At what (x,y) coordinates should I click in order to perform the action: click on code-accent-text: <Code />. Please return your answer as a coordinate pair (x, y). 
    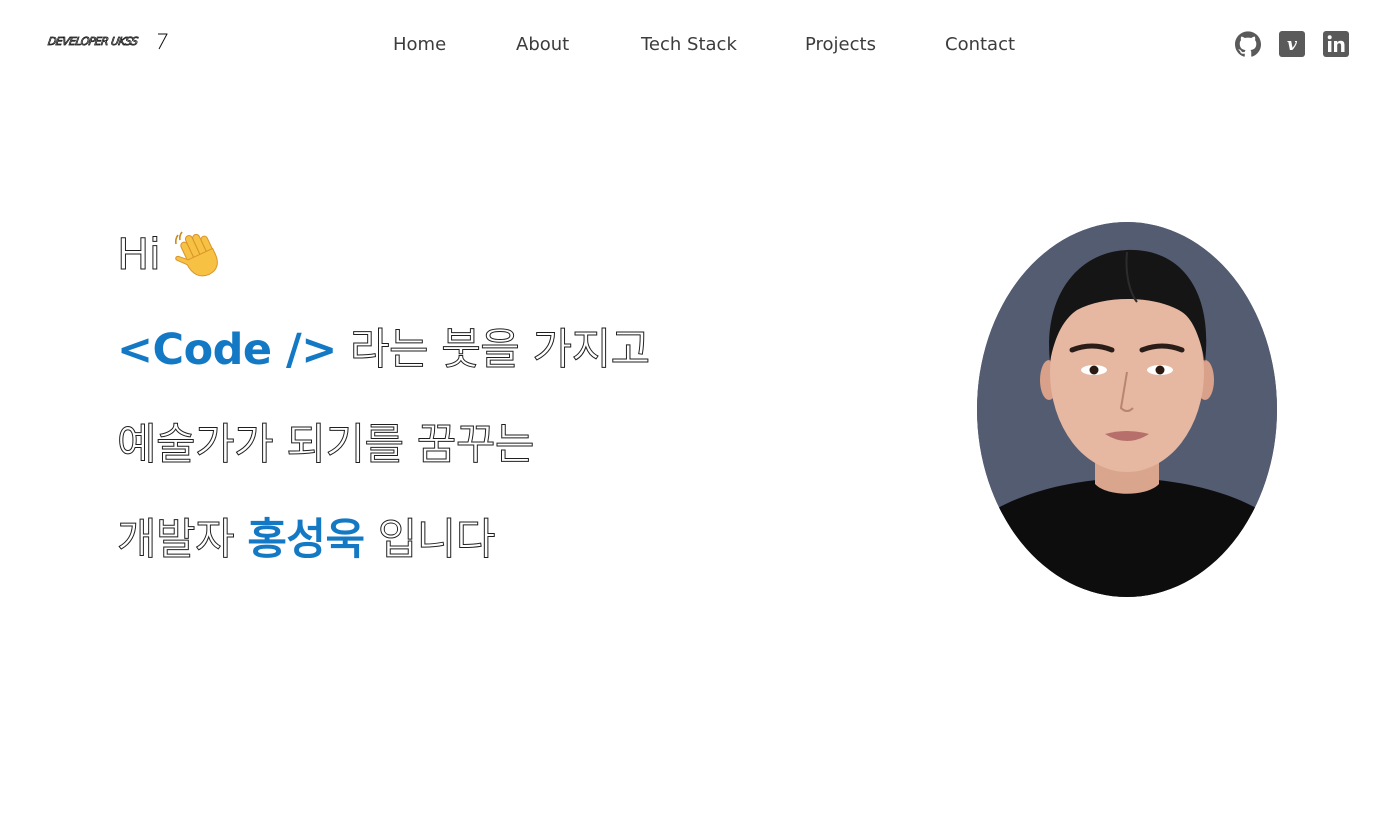
    Looking at the image, I should click on (227, 350).